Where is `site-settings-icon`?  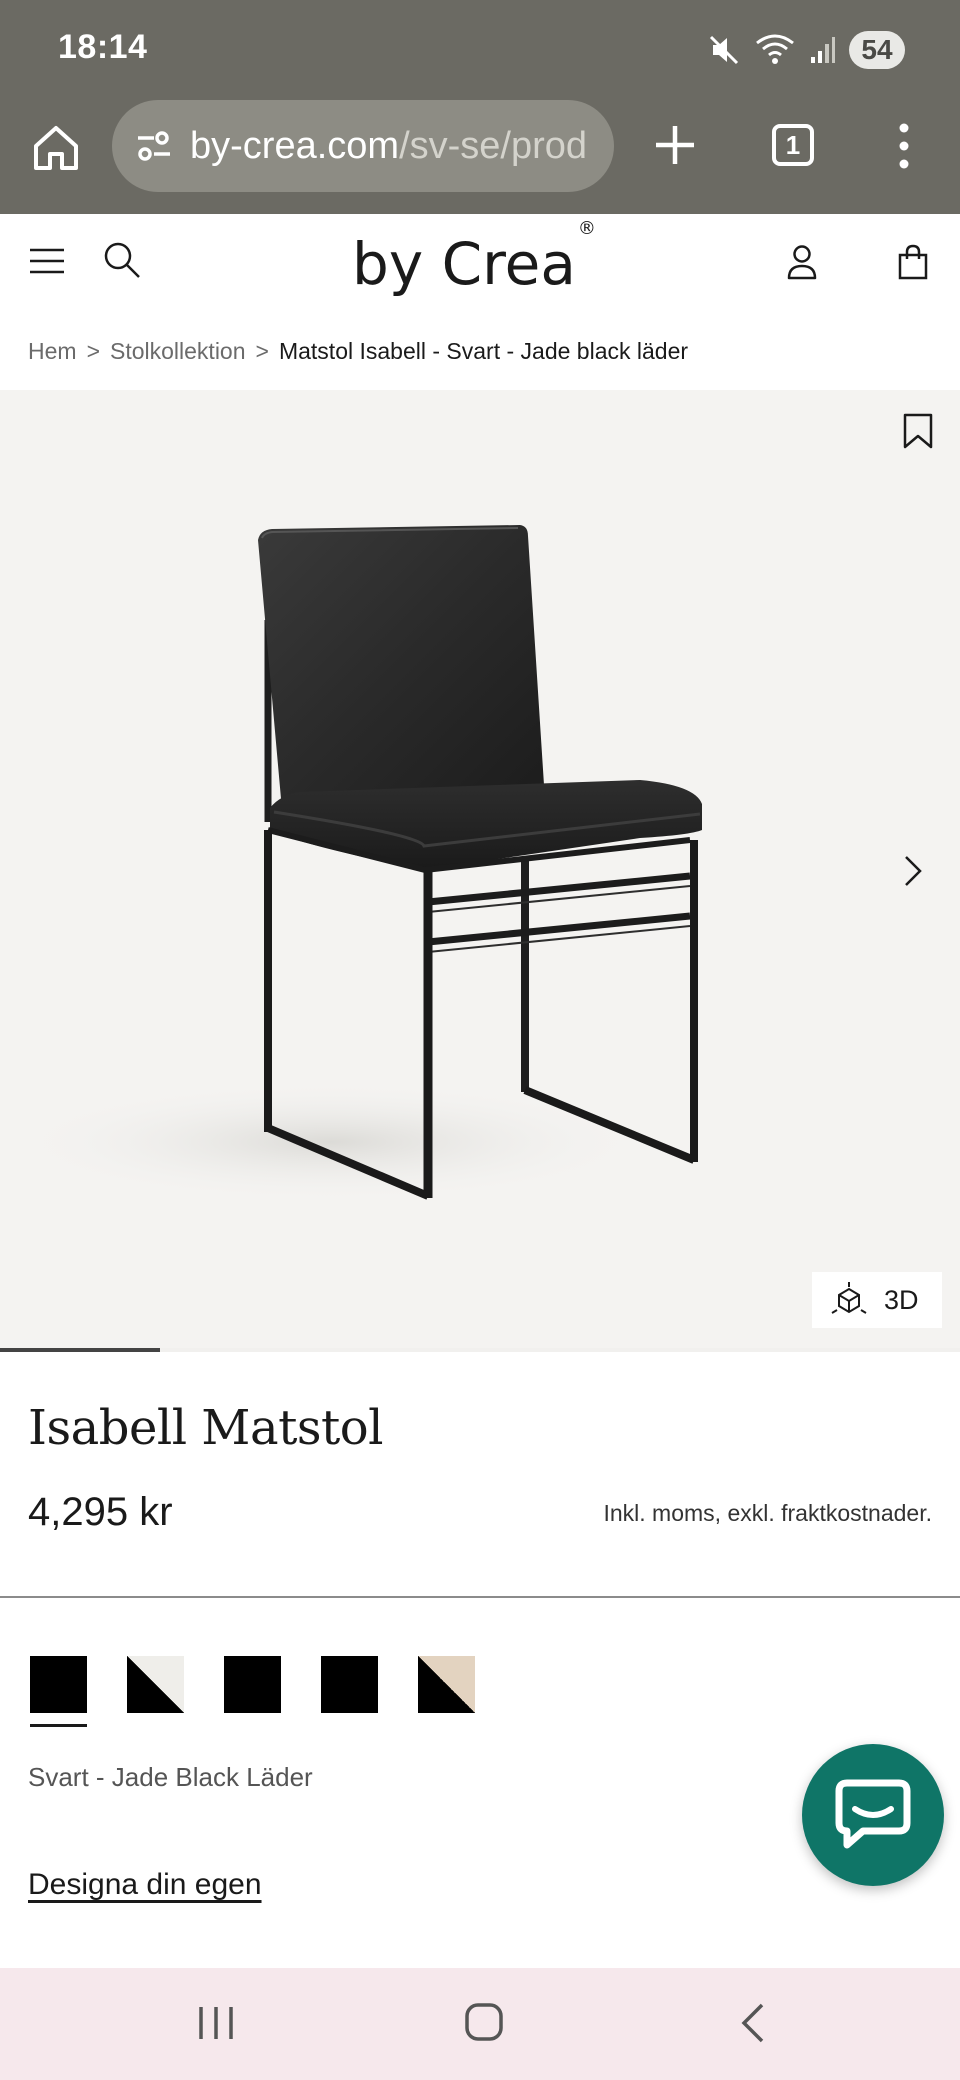
site-settings-icon is located at coordinates (154, 146).